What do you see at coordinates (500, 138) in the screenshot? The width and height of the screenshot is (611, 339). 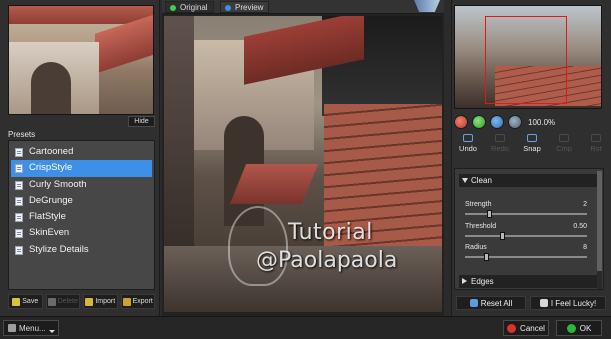 I see `redo-icon` at bounding box center [500, 138].